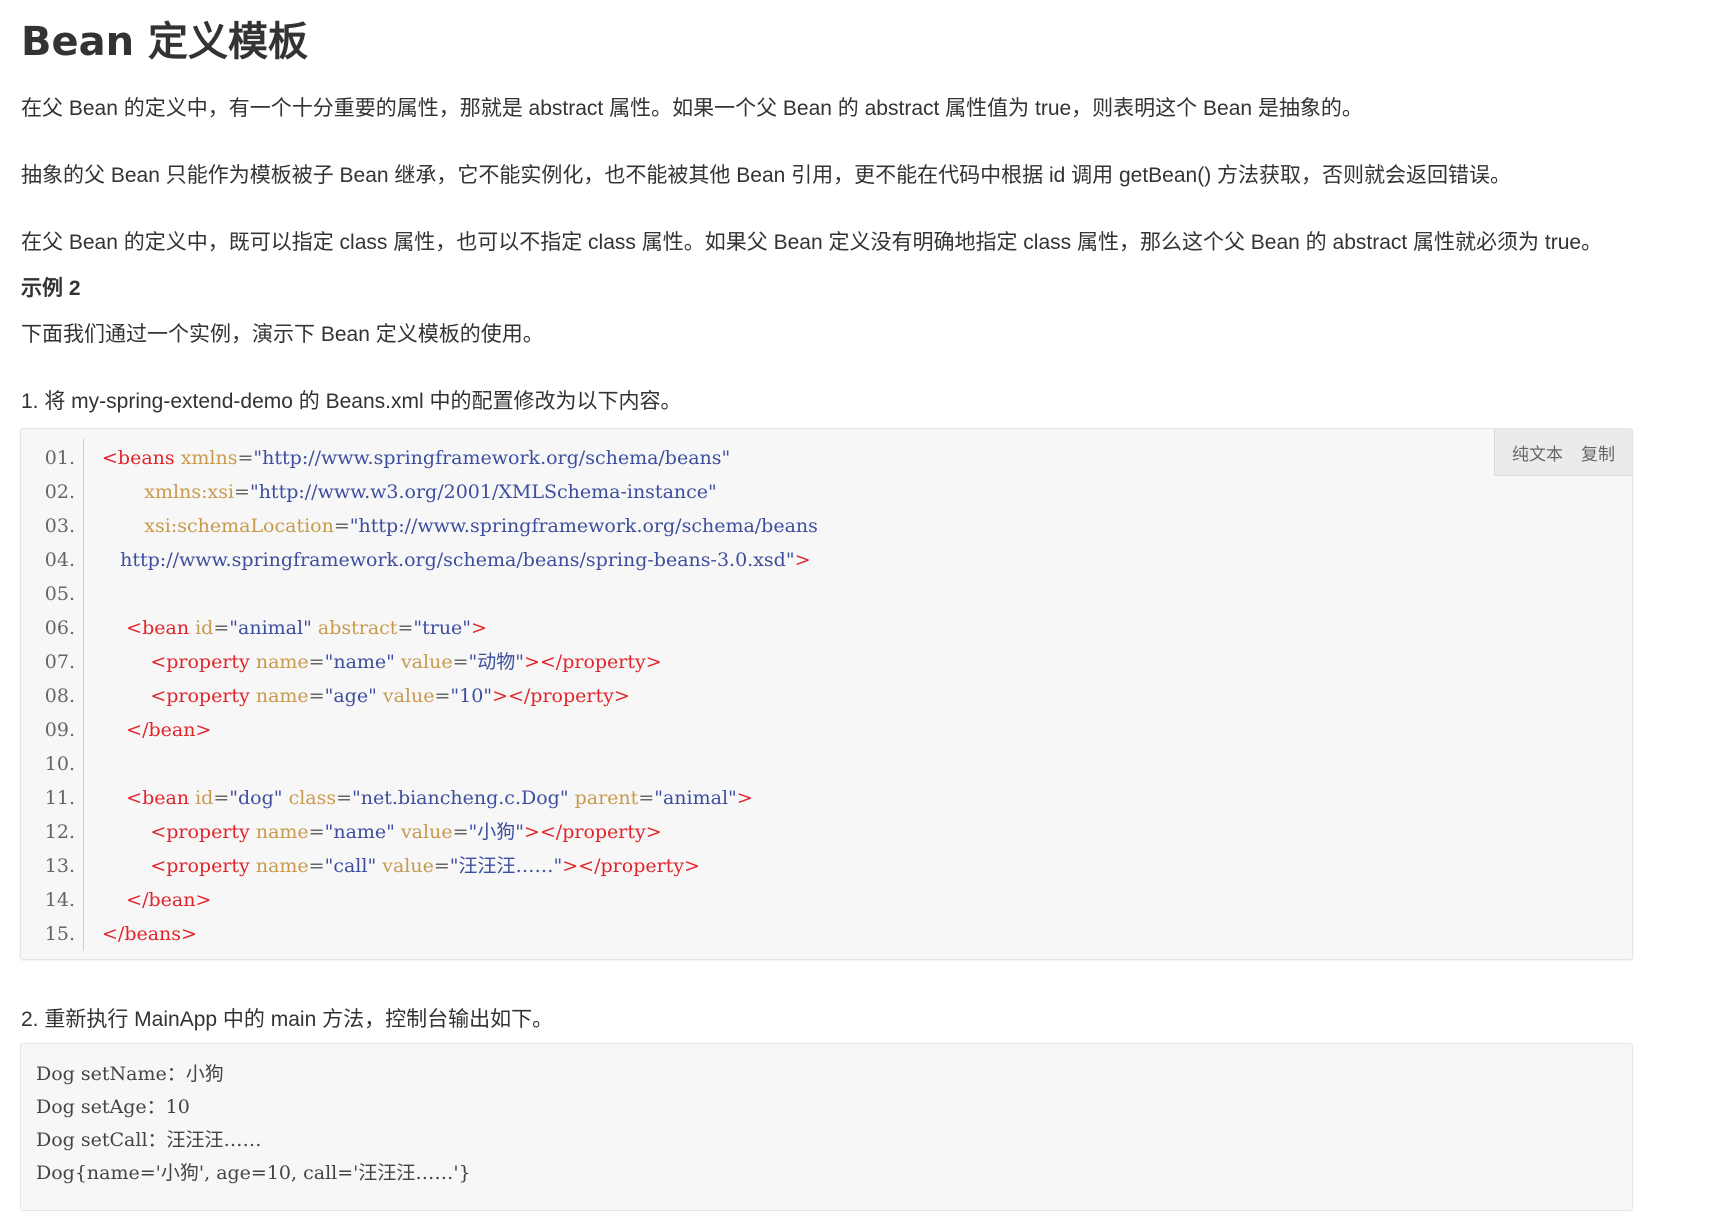 The height and width of the screenshot is (1219, 1712). I want to click on line-number: 15., so click(59, 934).